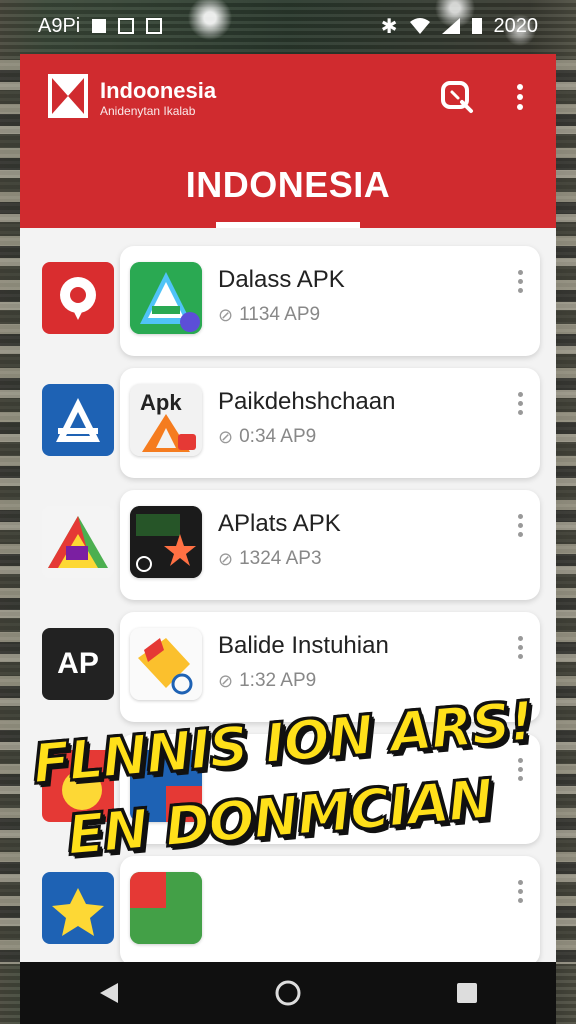  What do you see at coordinates (281, 279) in the screenshot?
I see `app-name: Dalass APK` at bounding box center [281, 279].